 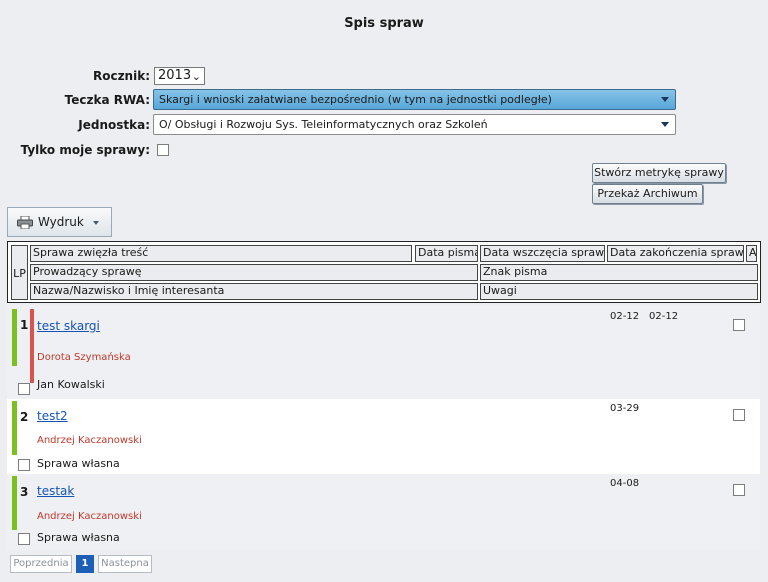 I want to click on print-label: Wydruk, so click(x=61, y=222).